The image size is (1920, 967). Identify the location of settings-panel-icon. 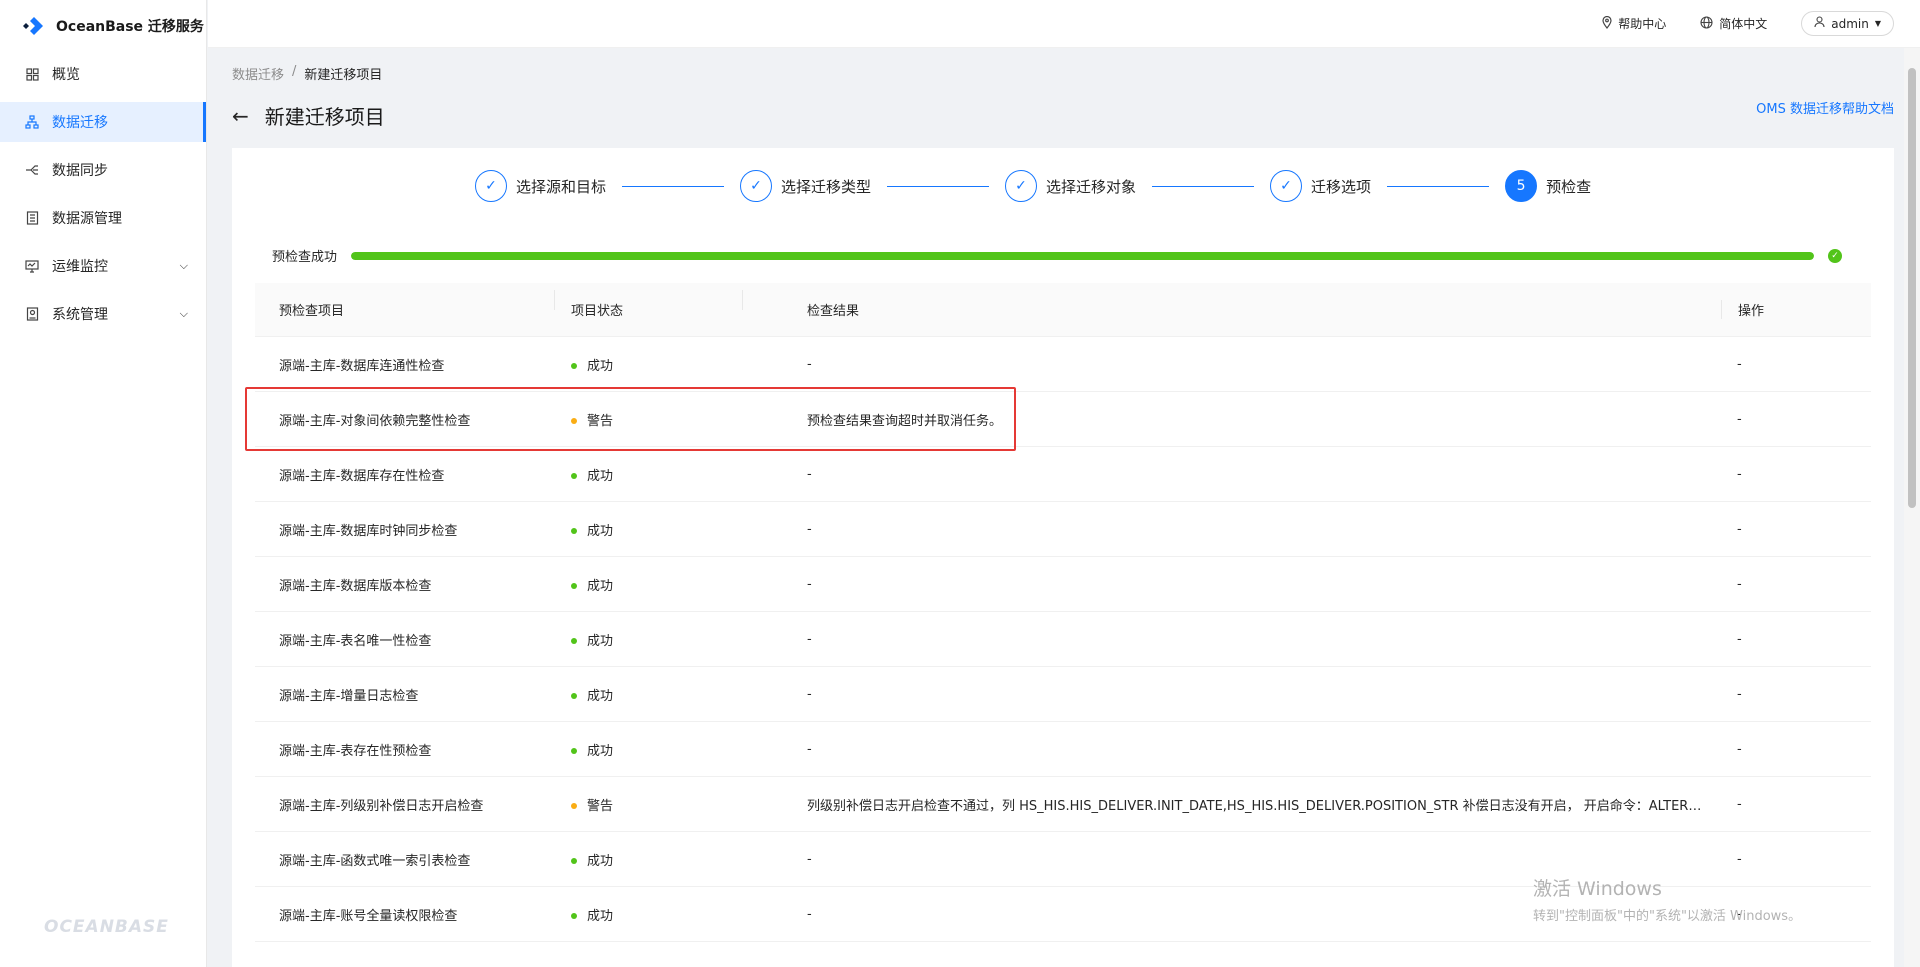
(32, 314).